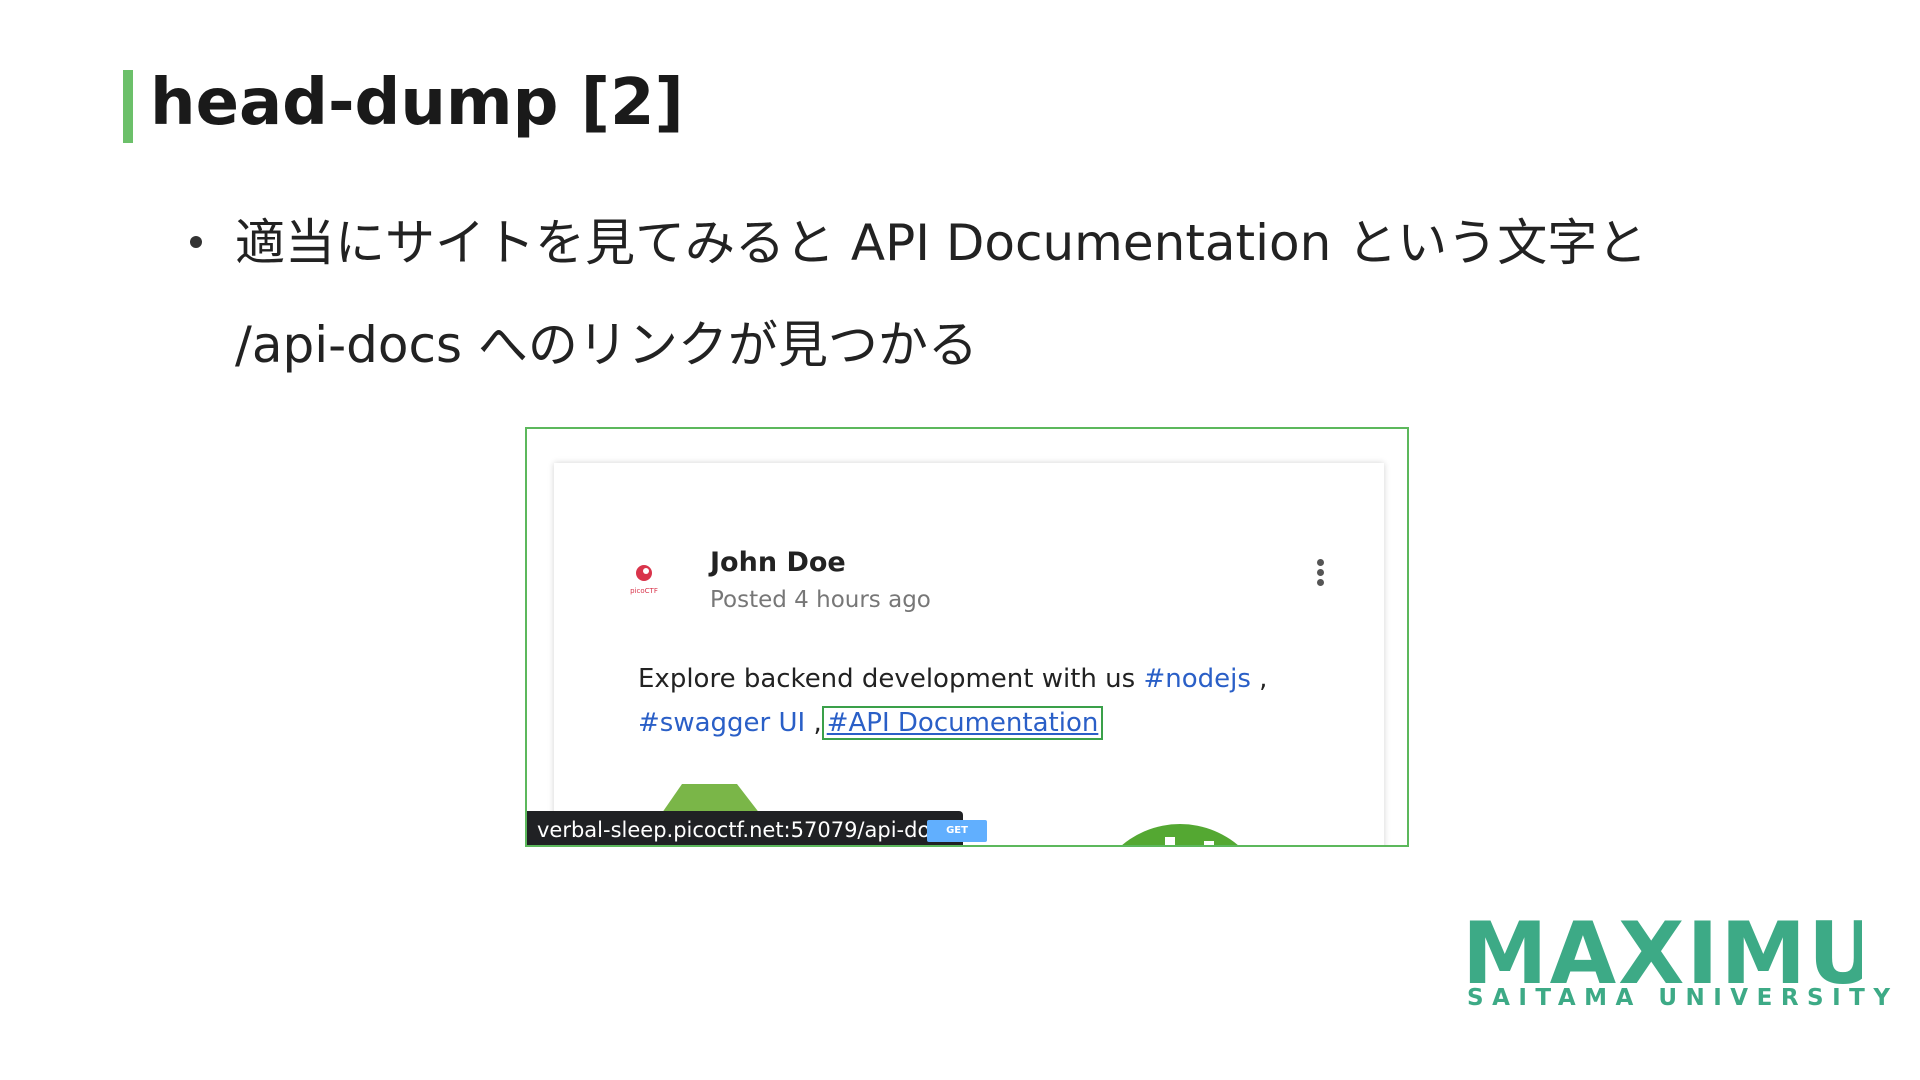 Image resolution: width=1920 pixels, height=1080 pixels. Describe the element at coordinates (941, 243) in the screenshot. I see `bullet-text-line-1: 適当にサイトを見てみると API Documentation という文字と` at that location.